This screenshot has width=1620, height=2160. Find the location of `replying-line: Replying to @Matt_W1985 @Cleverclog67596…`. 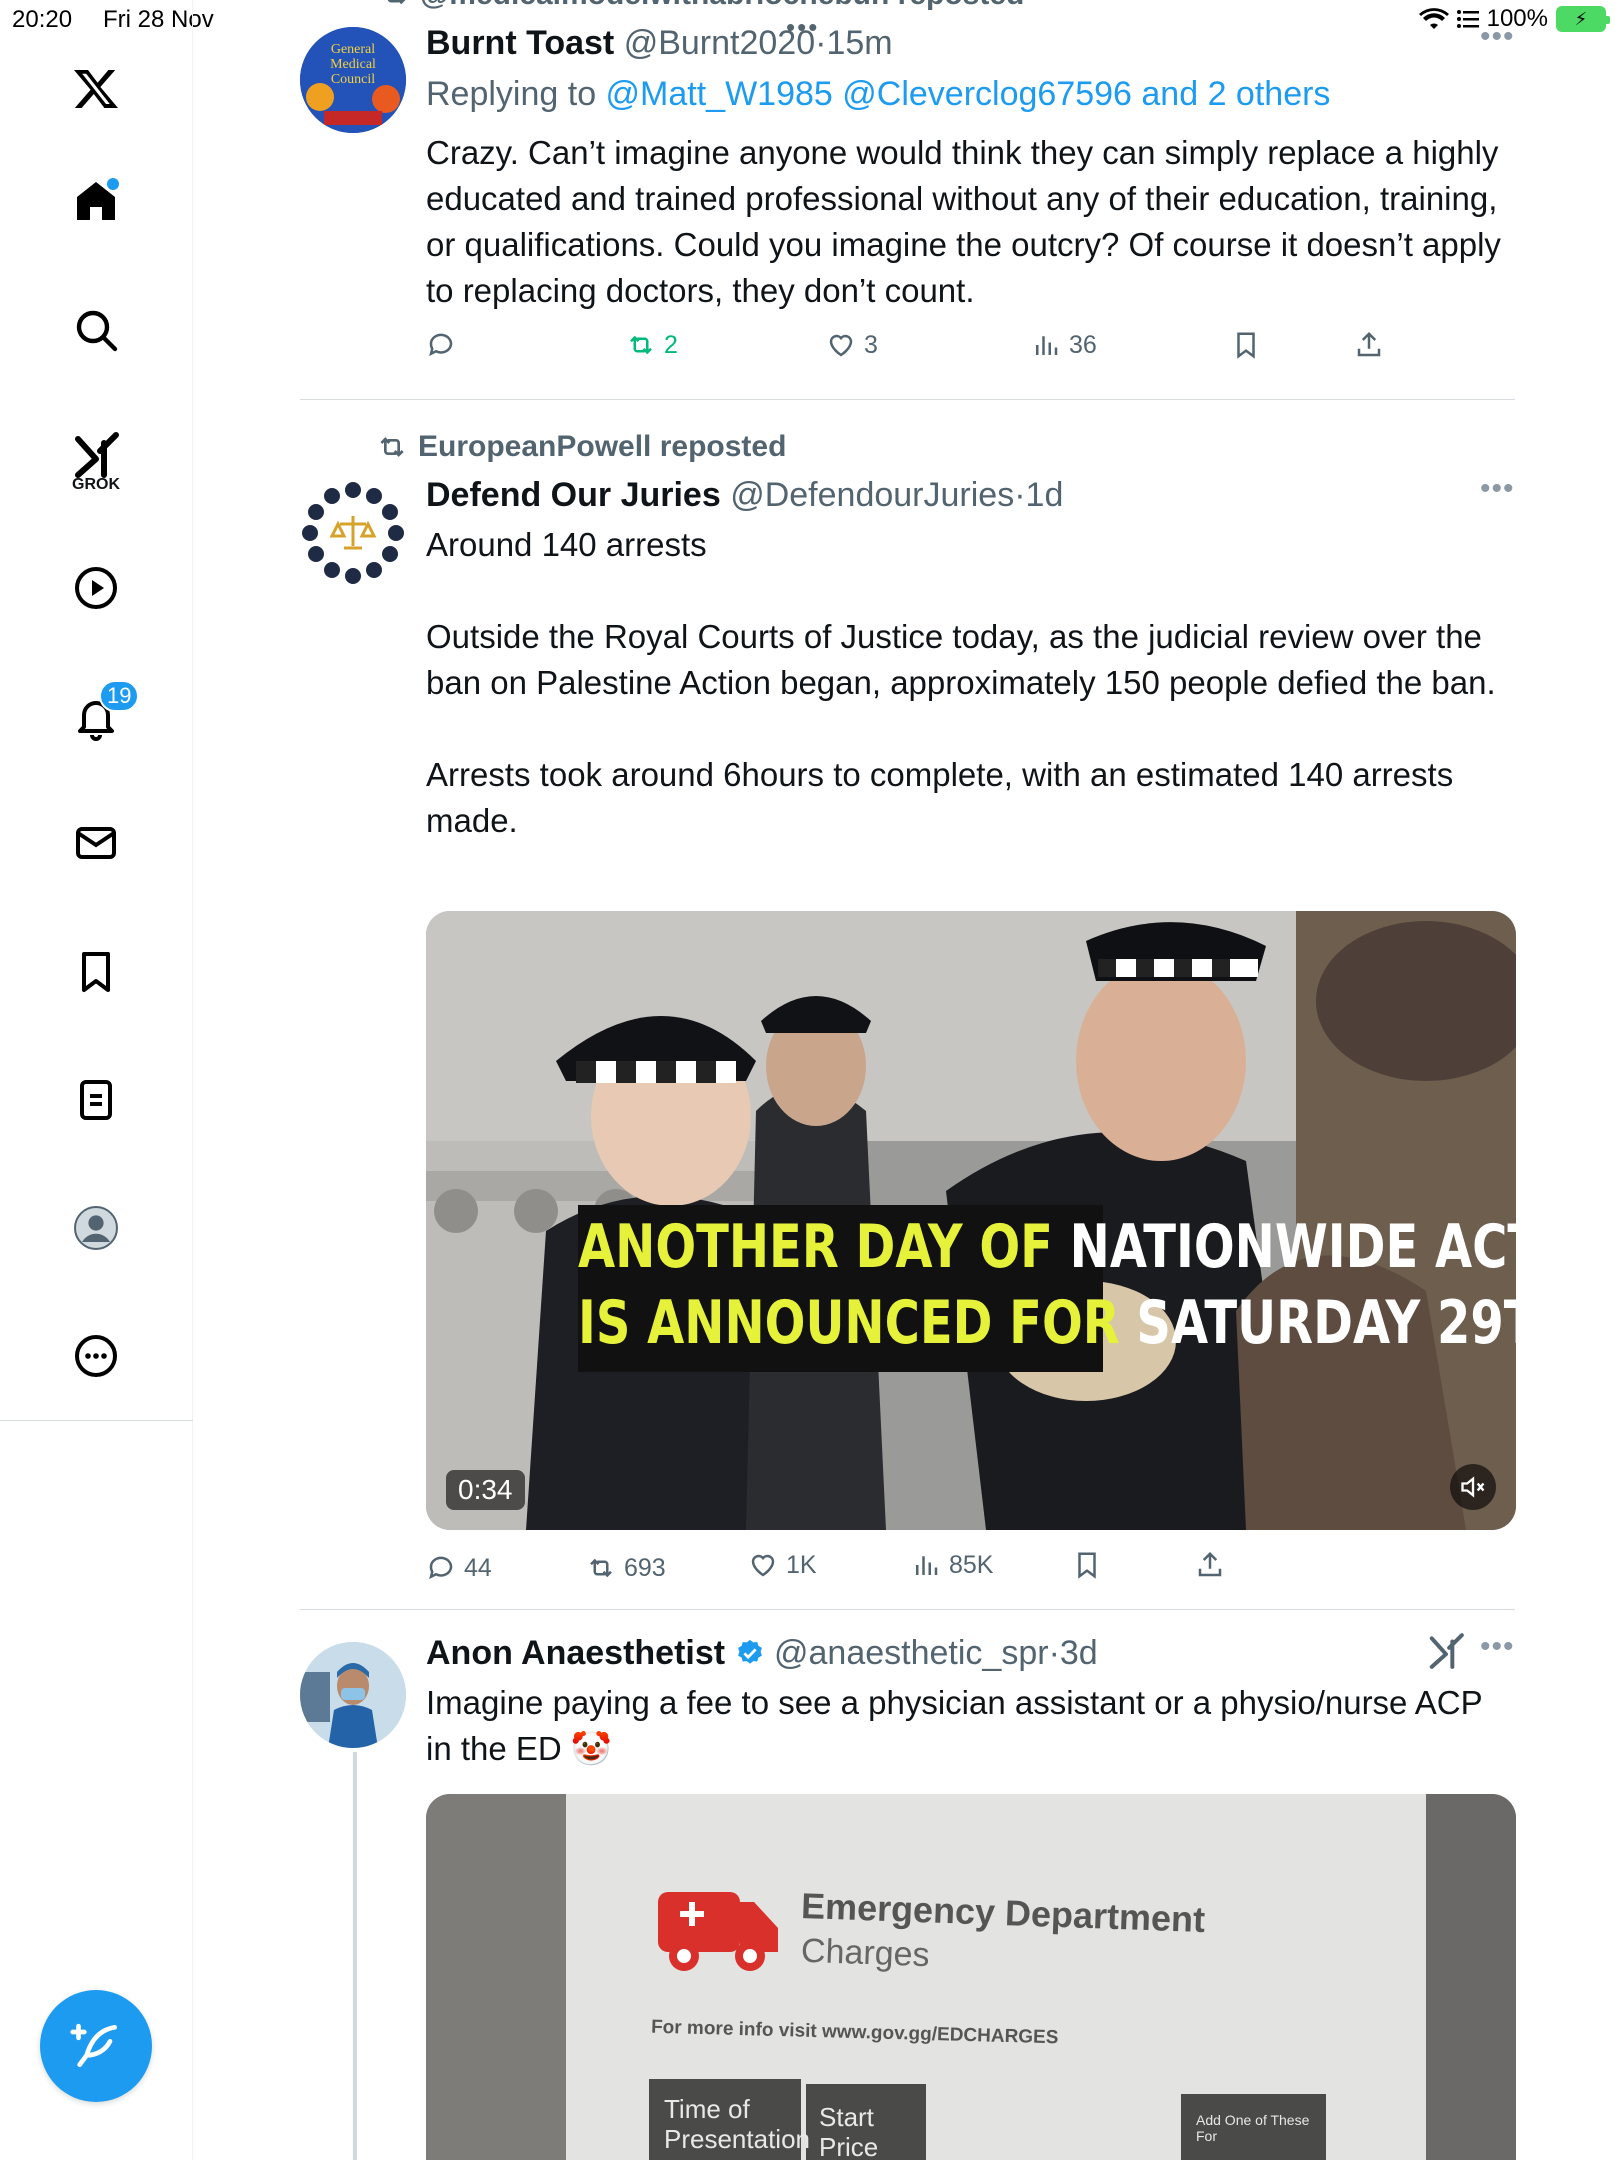

replying-line: Replying to @Matt_W1985 @Cleverclog67596… is located at coordinates (878, 94).